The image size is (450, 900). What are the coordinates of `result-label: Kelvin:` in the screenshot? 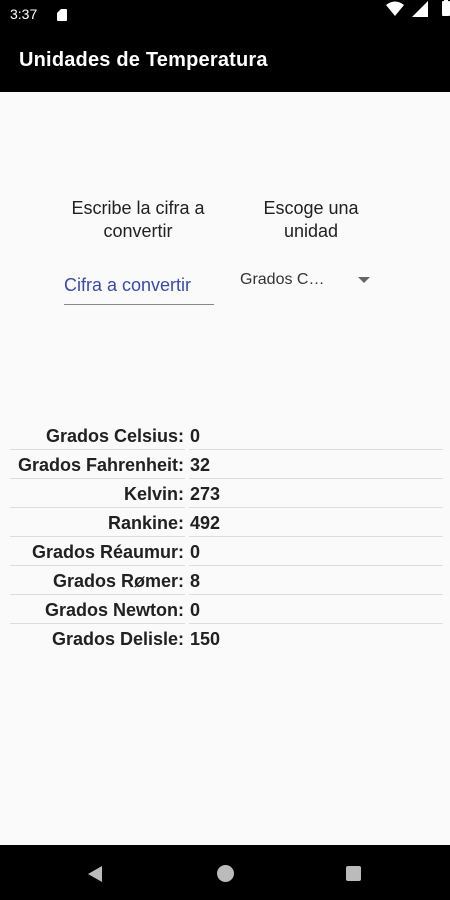 It's located at (153, 494).